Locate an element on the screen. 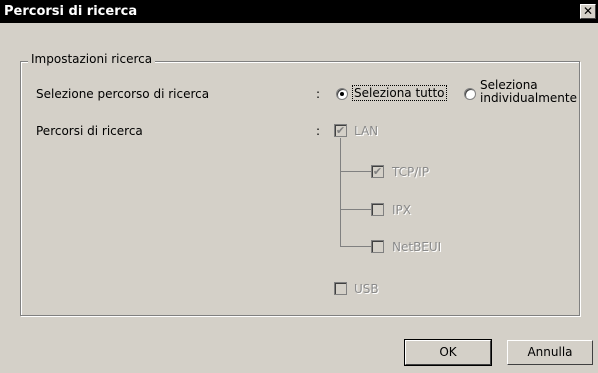 Image resolution: width=598 pixels, height=373 pixels. tree-branch-ipx is located at coordinates (355, 209).